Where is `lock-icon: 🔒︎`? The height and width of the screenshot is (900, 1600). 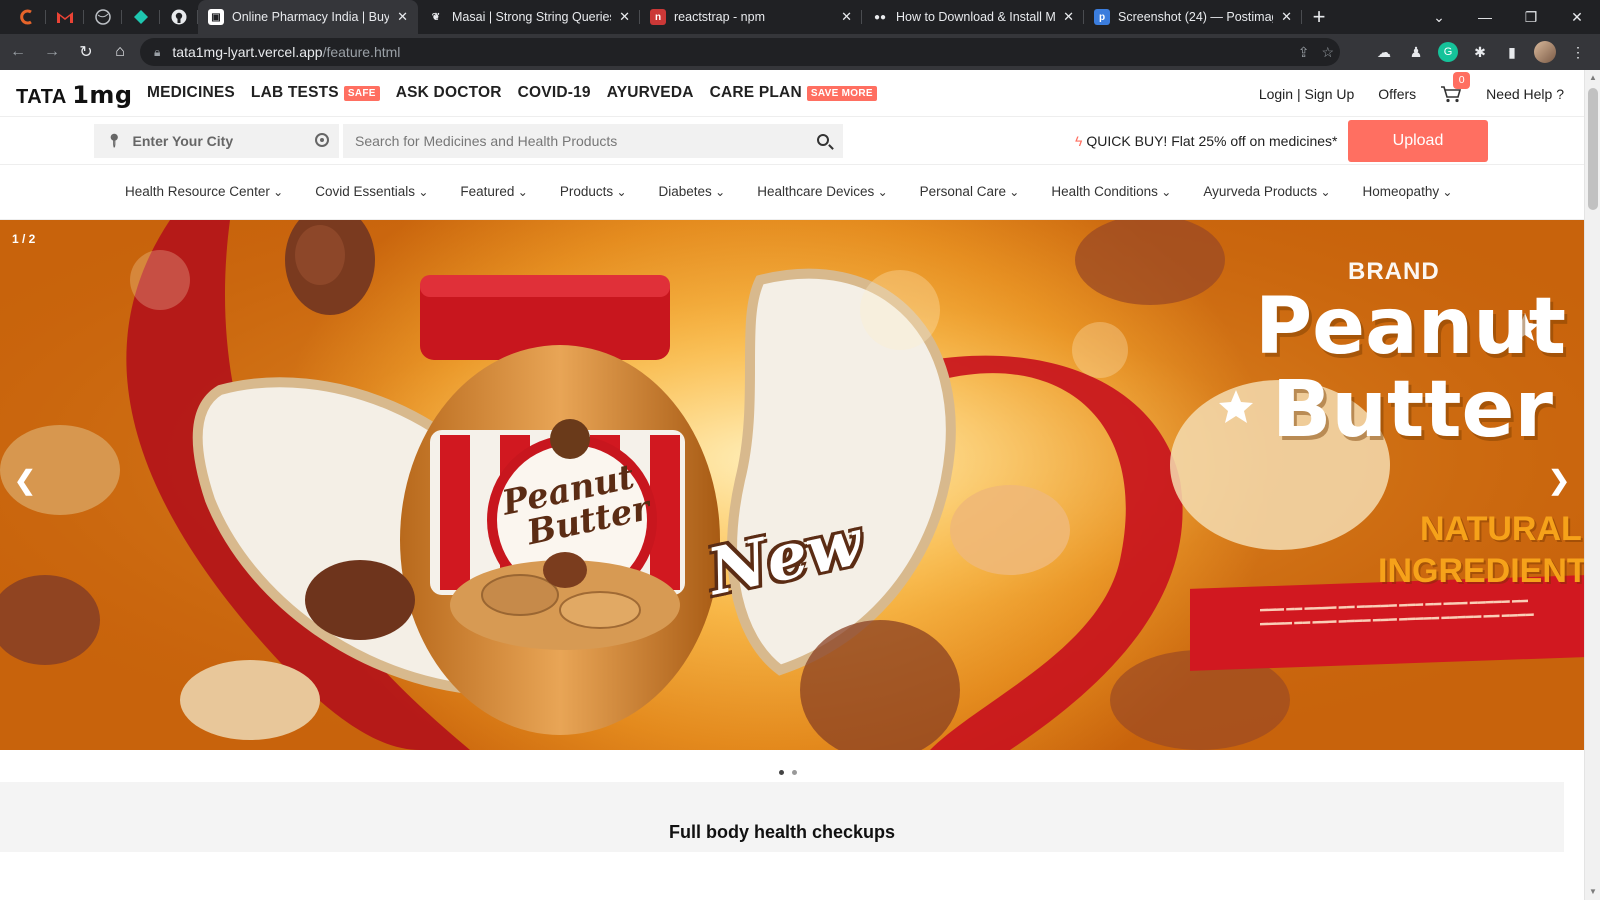 lock-icon: 🔒︎ is located at coordinates (157, 51).